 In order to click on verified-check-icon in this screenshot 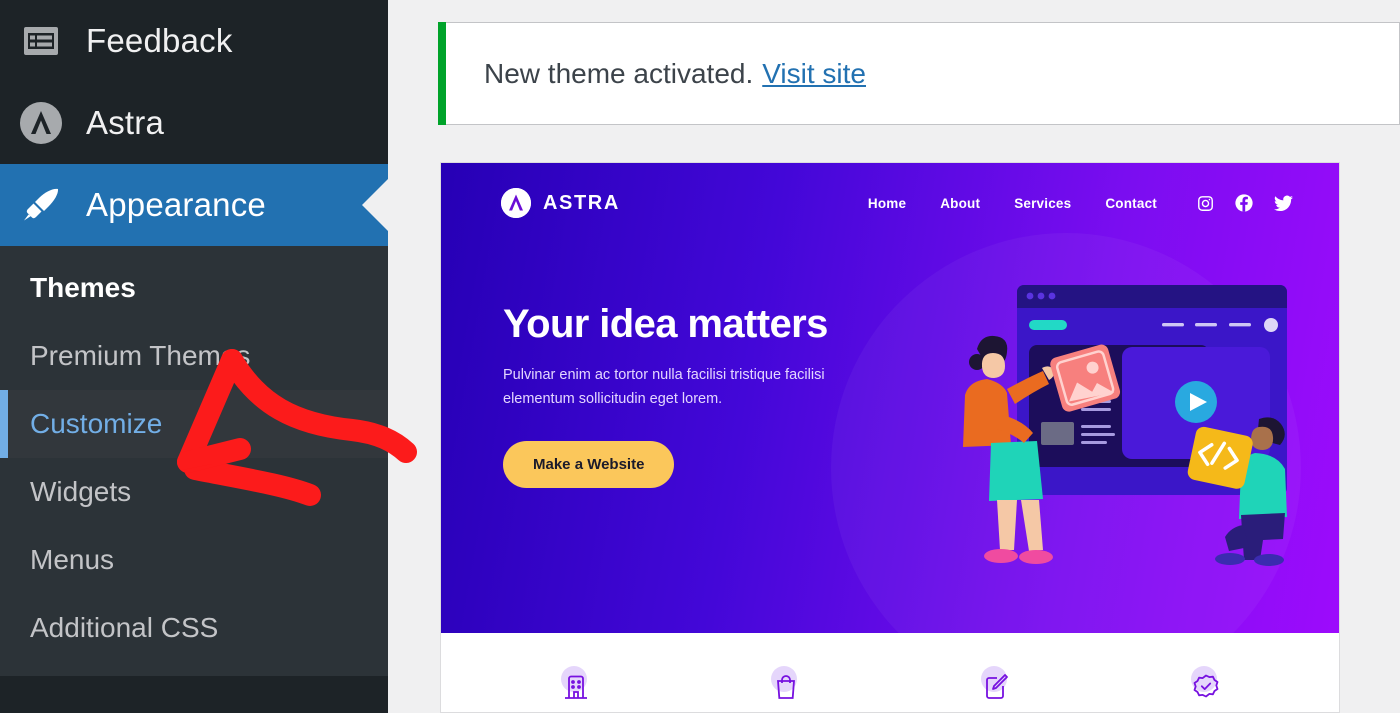, I will do `click(1206, 686)`.